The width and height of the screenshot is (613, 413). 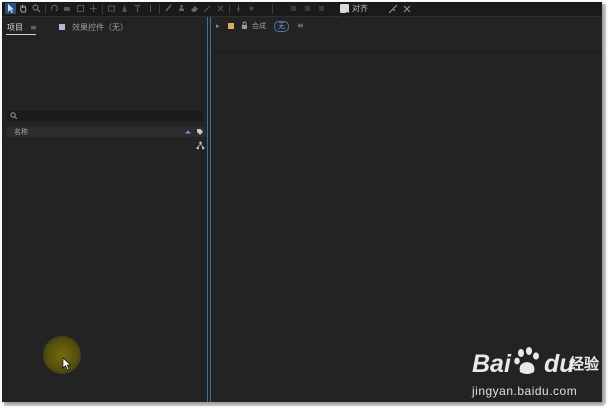 I want to click on puppet-pin-tool-icon, so click(x=220, y=8).